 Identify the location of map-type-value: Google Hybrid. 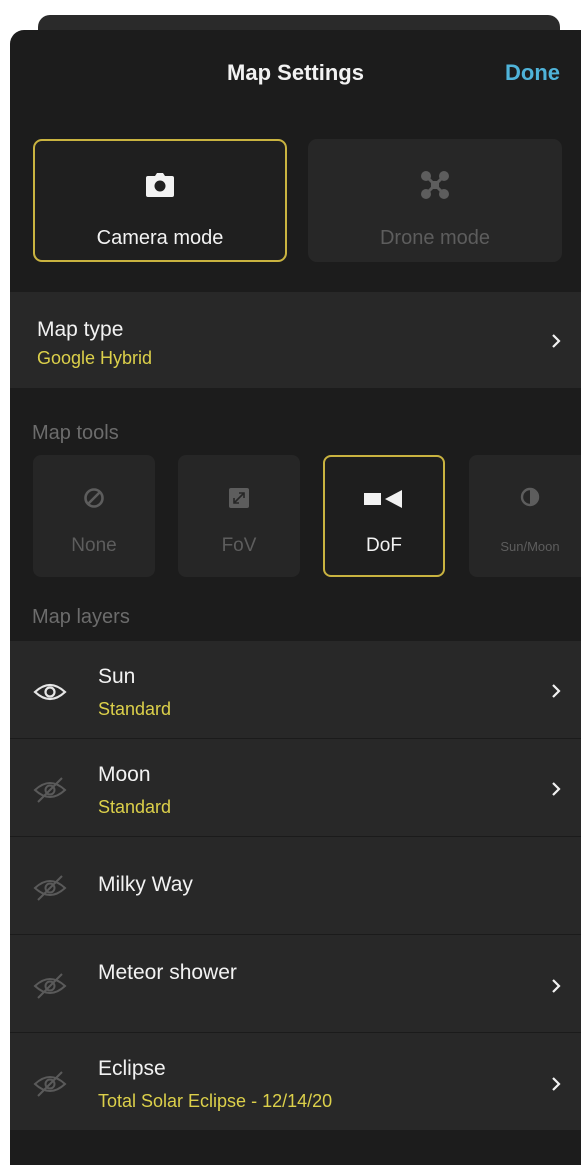
(95, 358).